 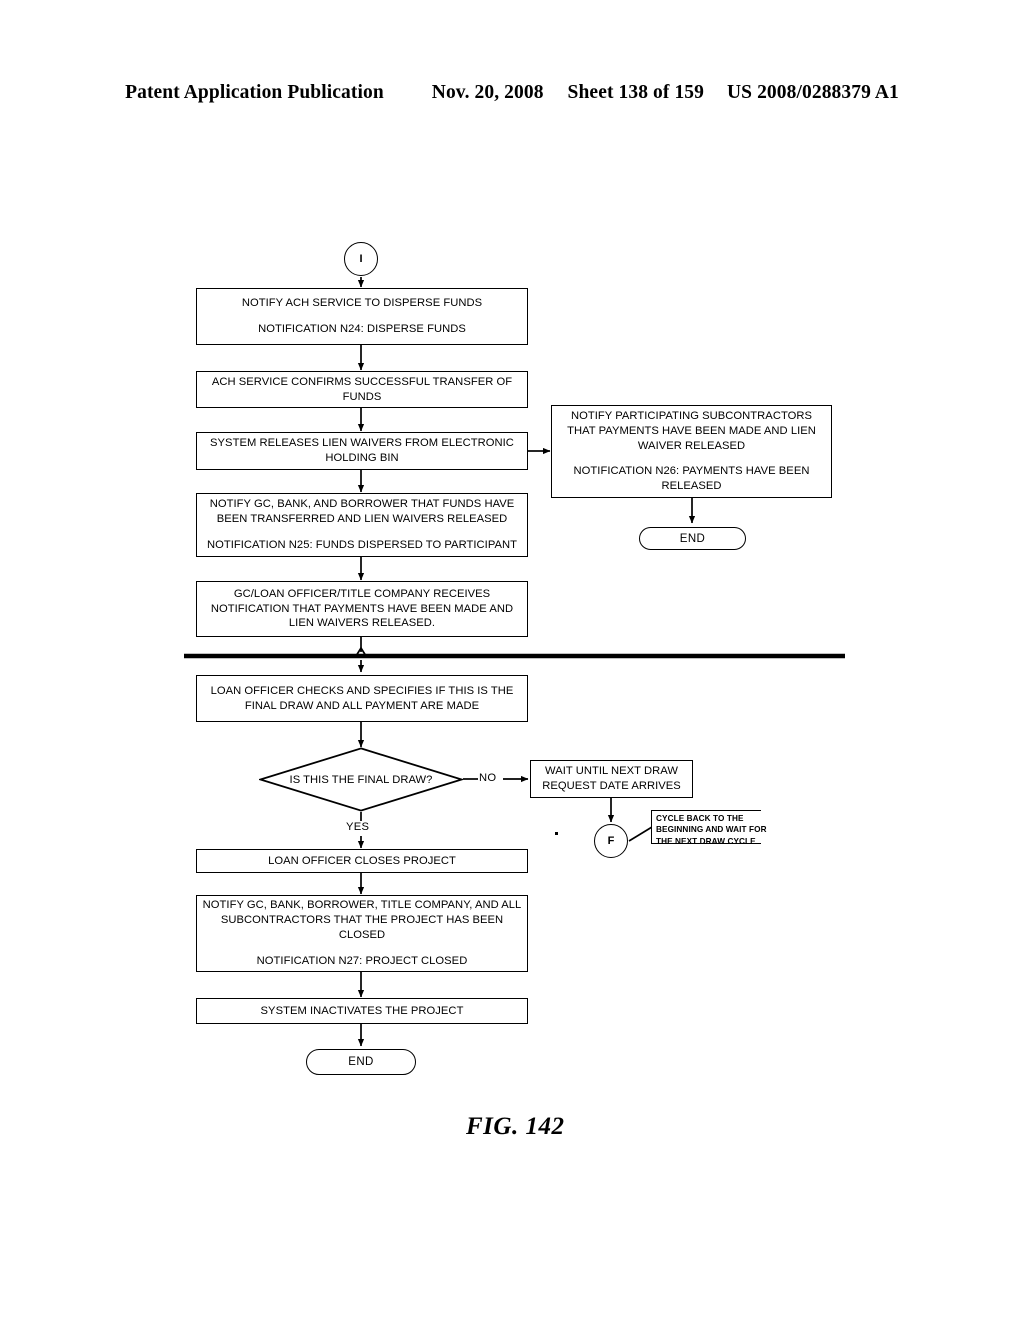 I want to click on edge-label-no: NO, so click(x=488, y=778).